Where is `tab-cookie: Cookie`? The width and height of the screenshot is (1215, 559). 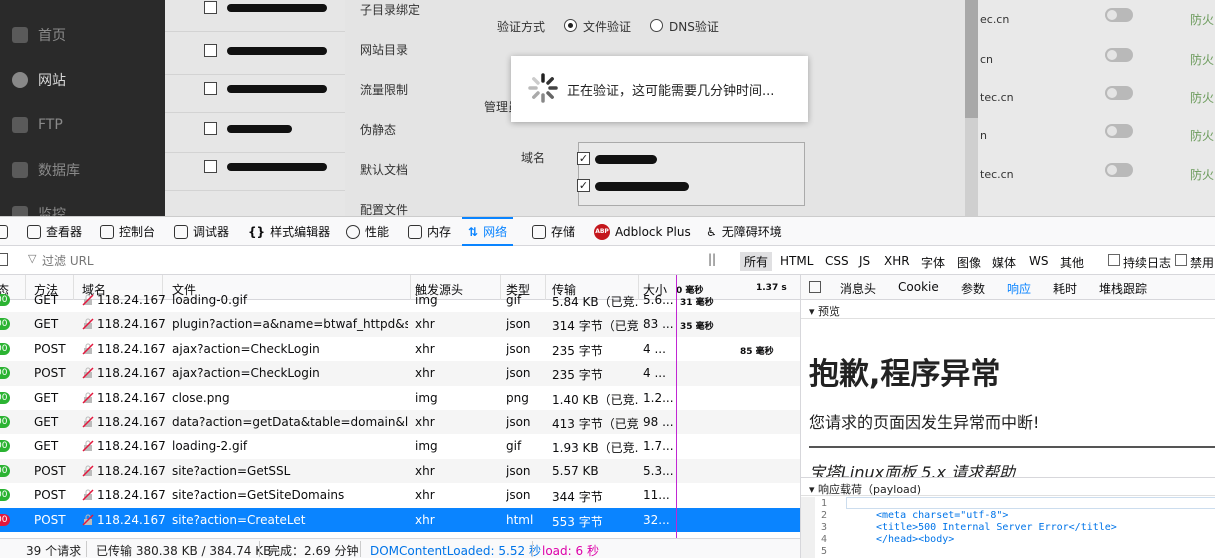 tab-cookie: Cookie is located at coordinates (918, 287).